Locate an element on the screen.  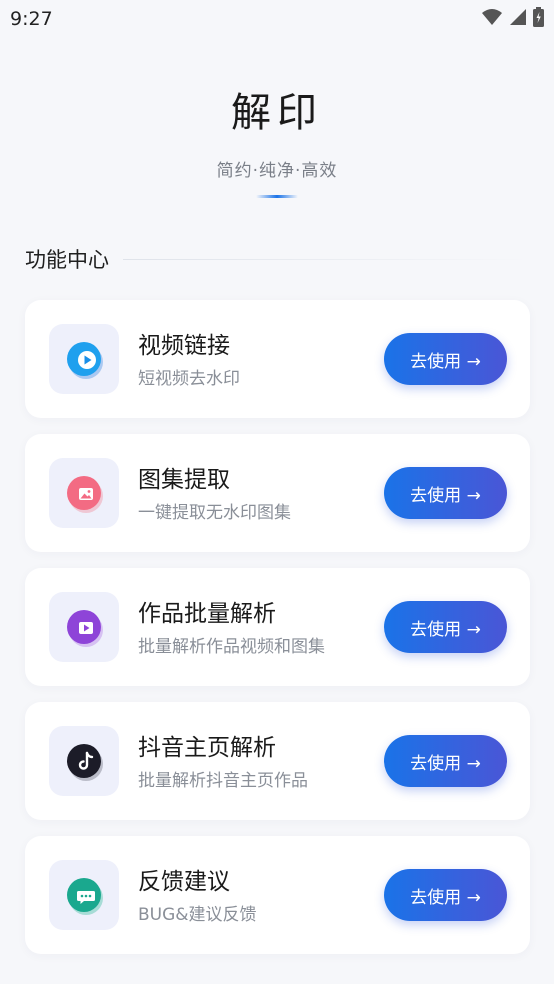
card-title: 抖音主页解析 is located at coordinates (207, 748).